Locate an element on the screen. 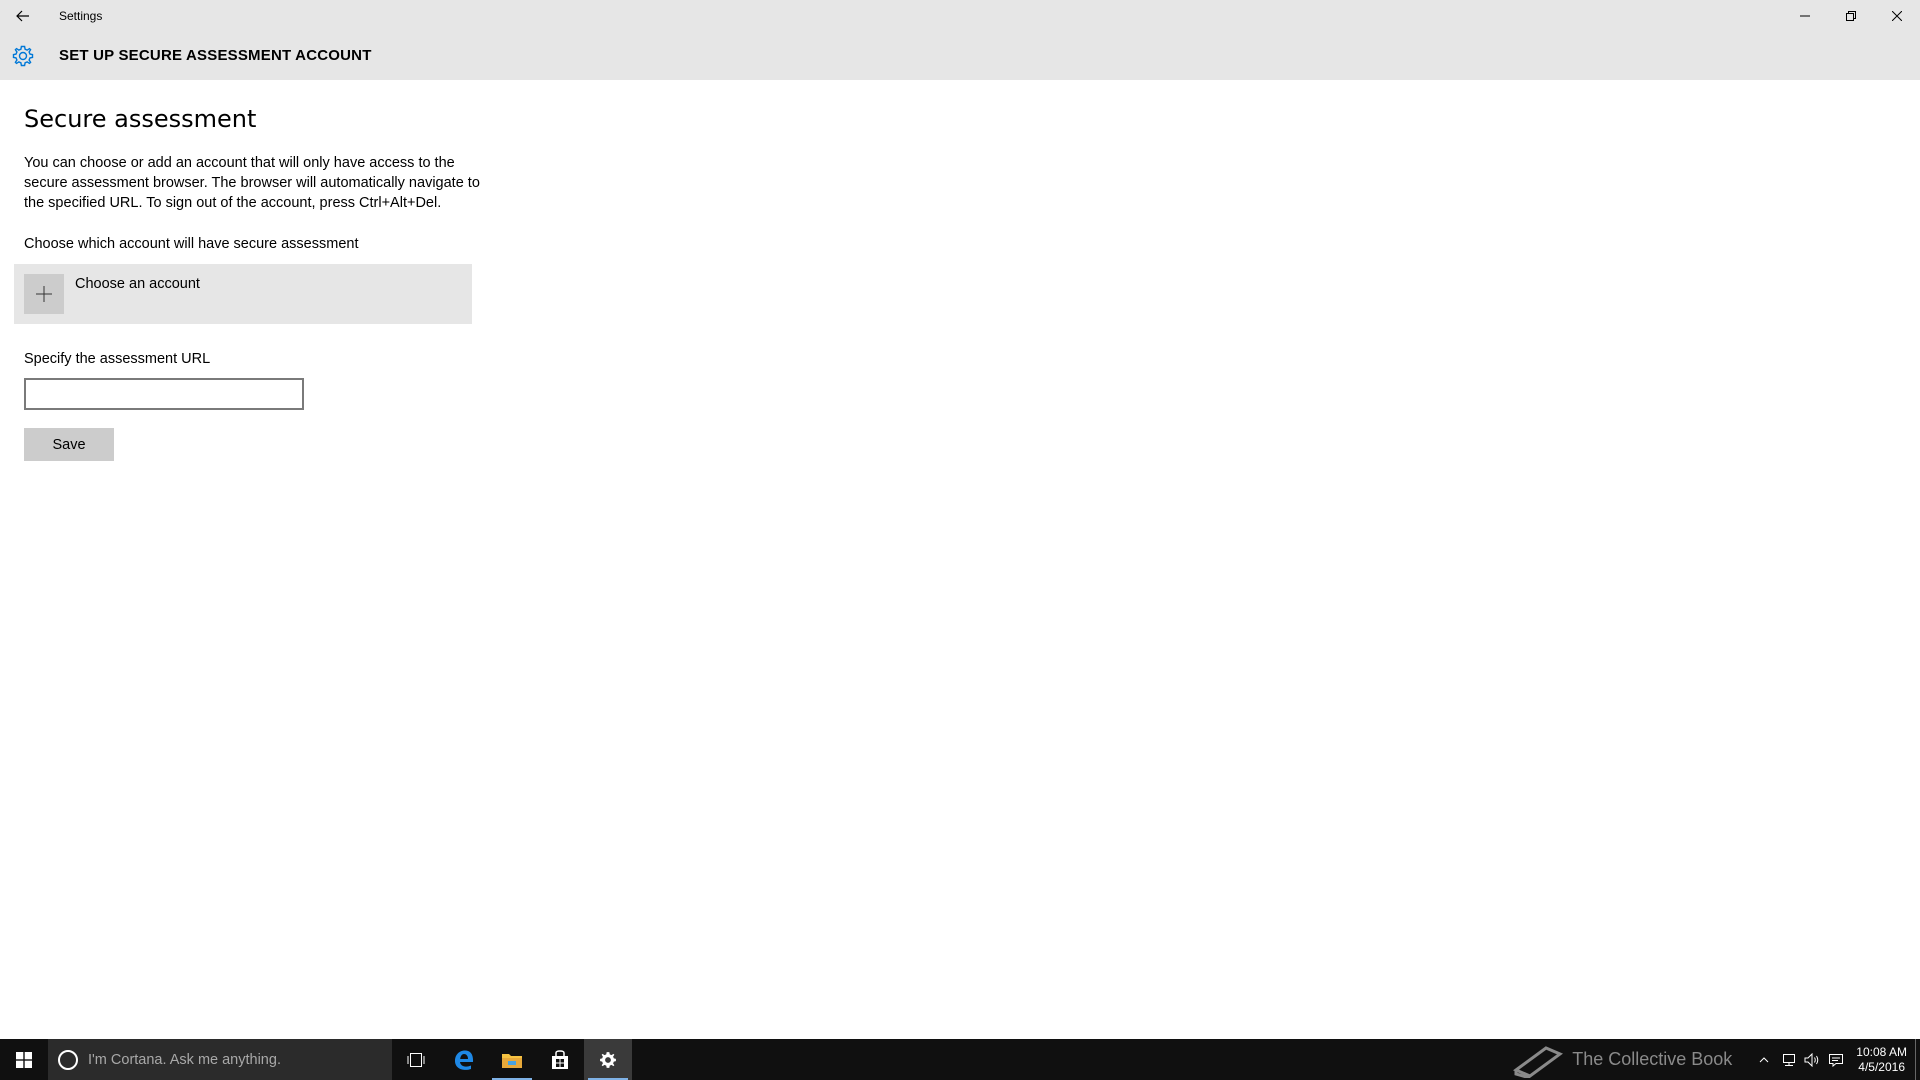 The height and width of the screenshot is (1080, 1920). watermark: The Collective Book is located at coordinates (1622, 1060).